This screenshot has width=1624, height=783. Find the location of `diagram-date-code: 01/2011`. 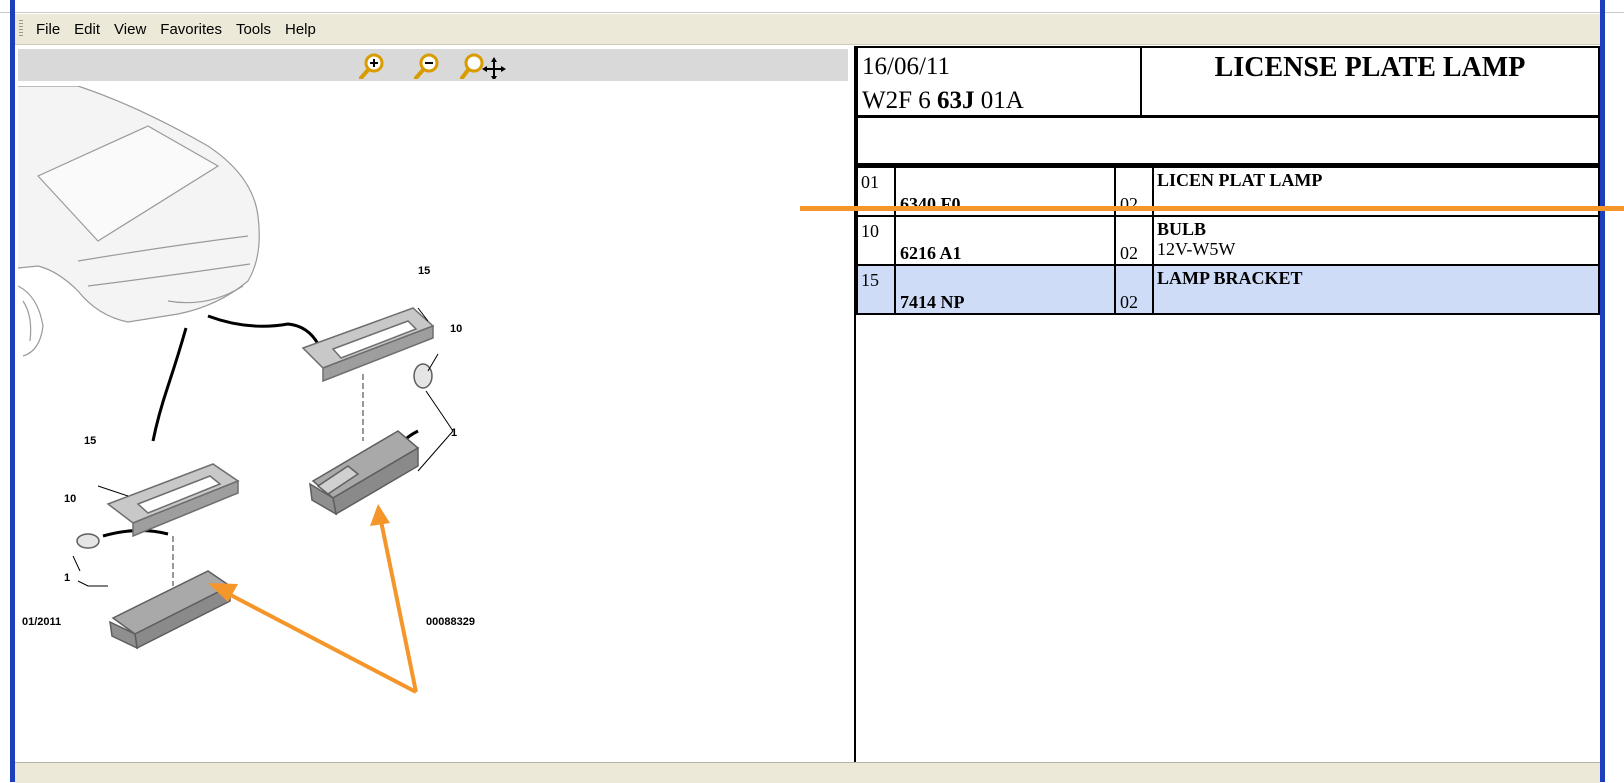

diagram-date-code: 01/2011 is located at coordinates (41, 622).